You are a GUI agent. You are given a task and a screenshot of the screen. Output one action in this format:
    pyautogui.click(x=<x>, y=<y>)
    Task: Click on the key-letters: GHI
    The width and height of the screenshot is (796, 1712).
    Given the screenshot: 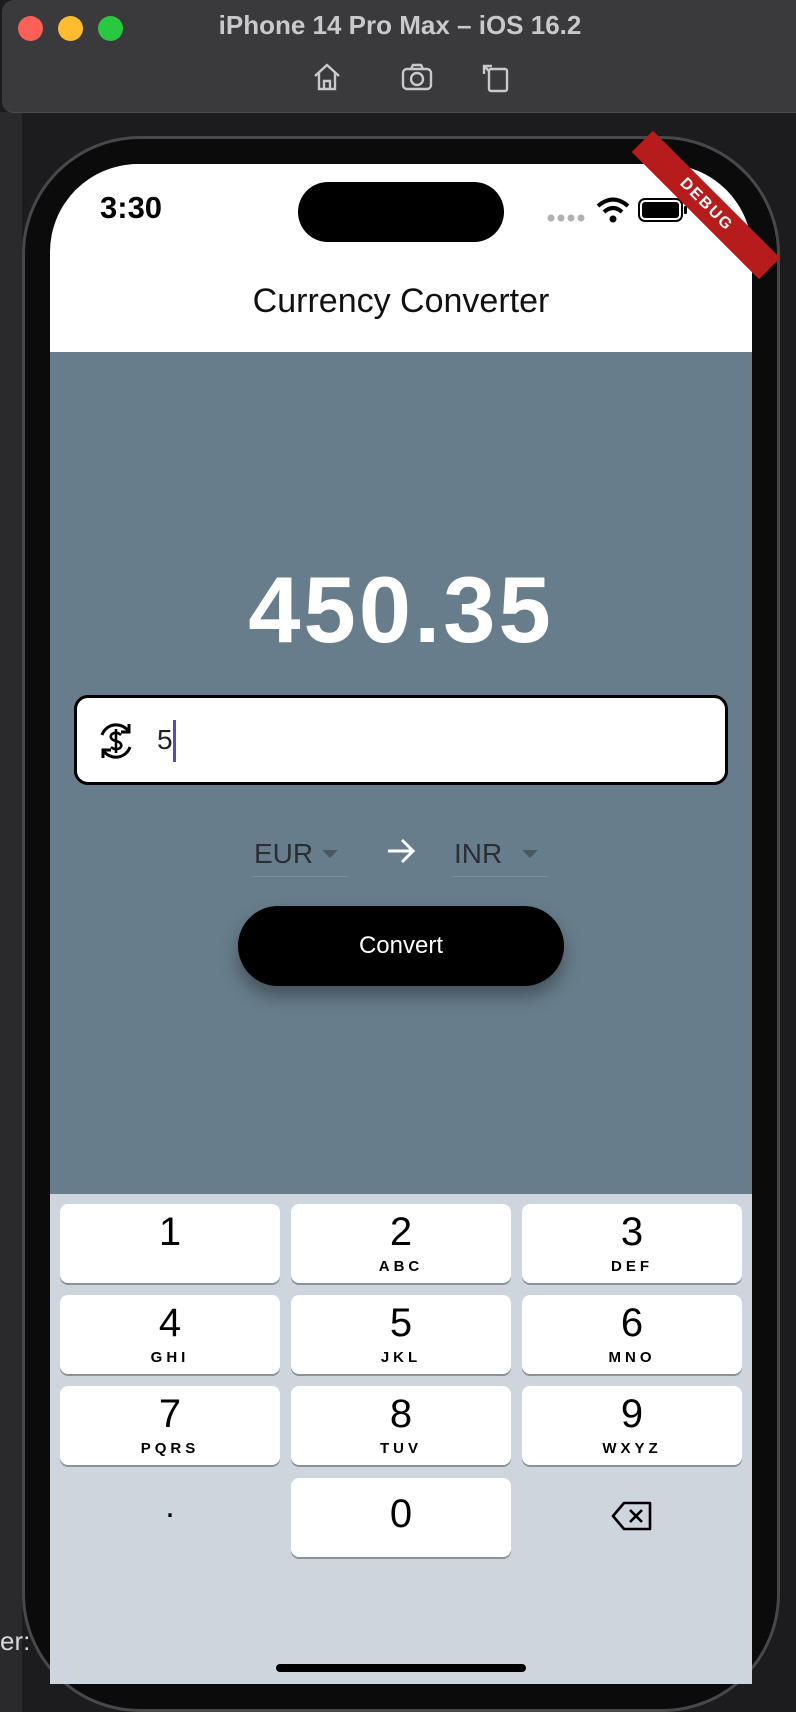 What is the action you would take?
    pyautogui.click(x=170, y=1357)
    